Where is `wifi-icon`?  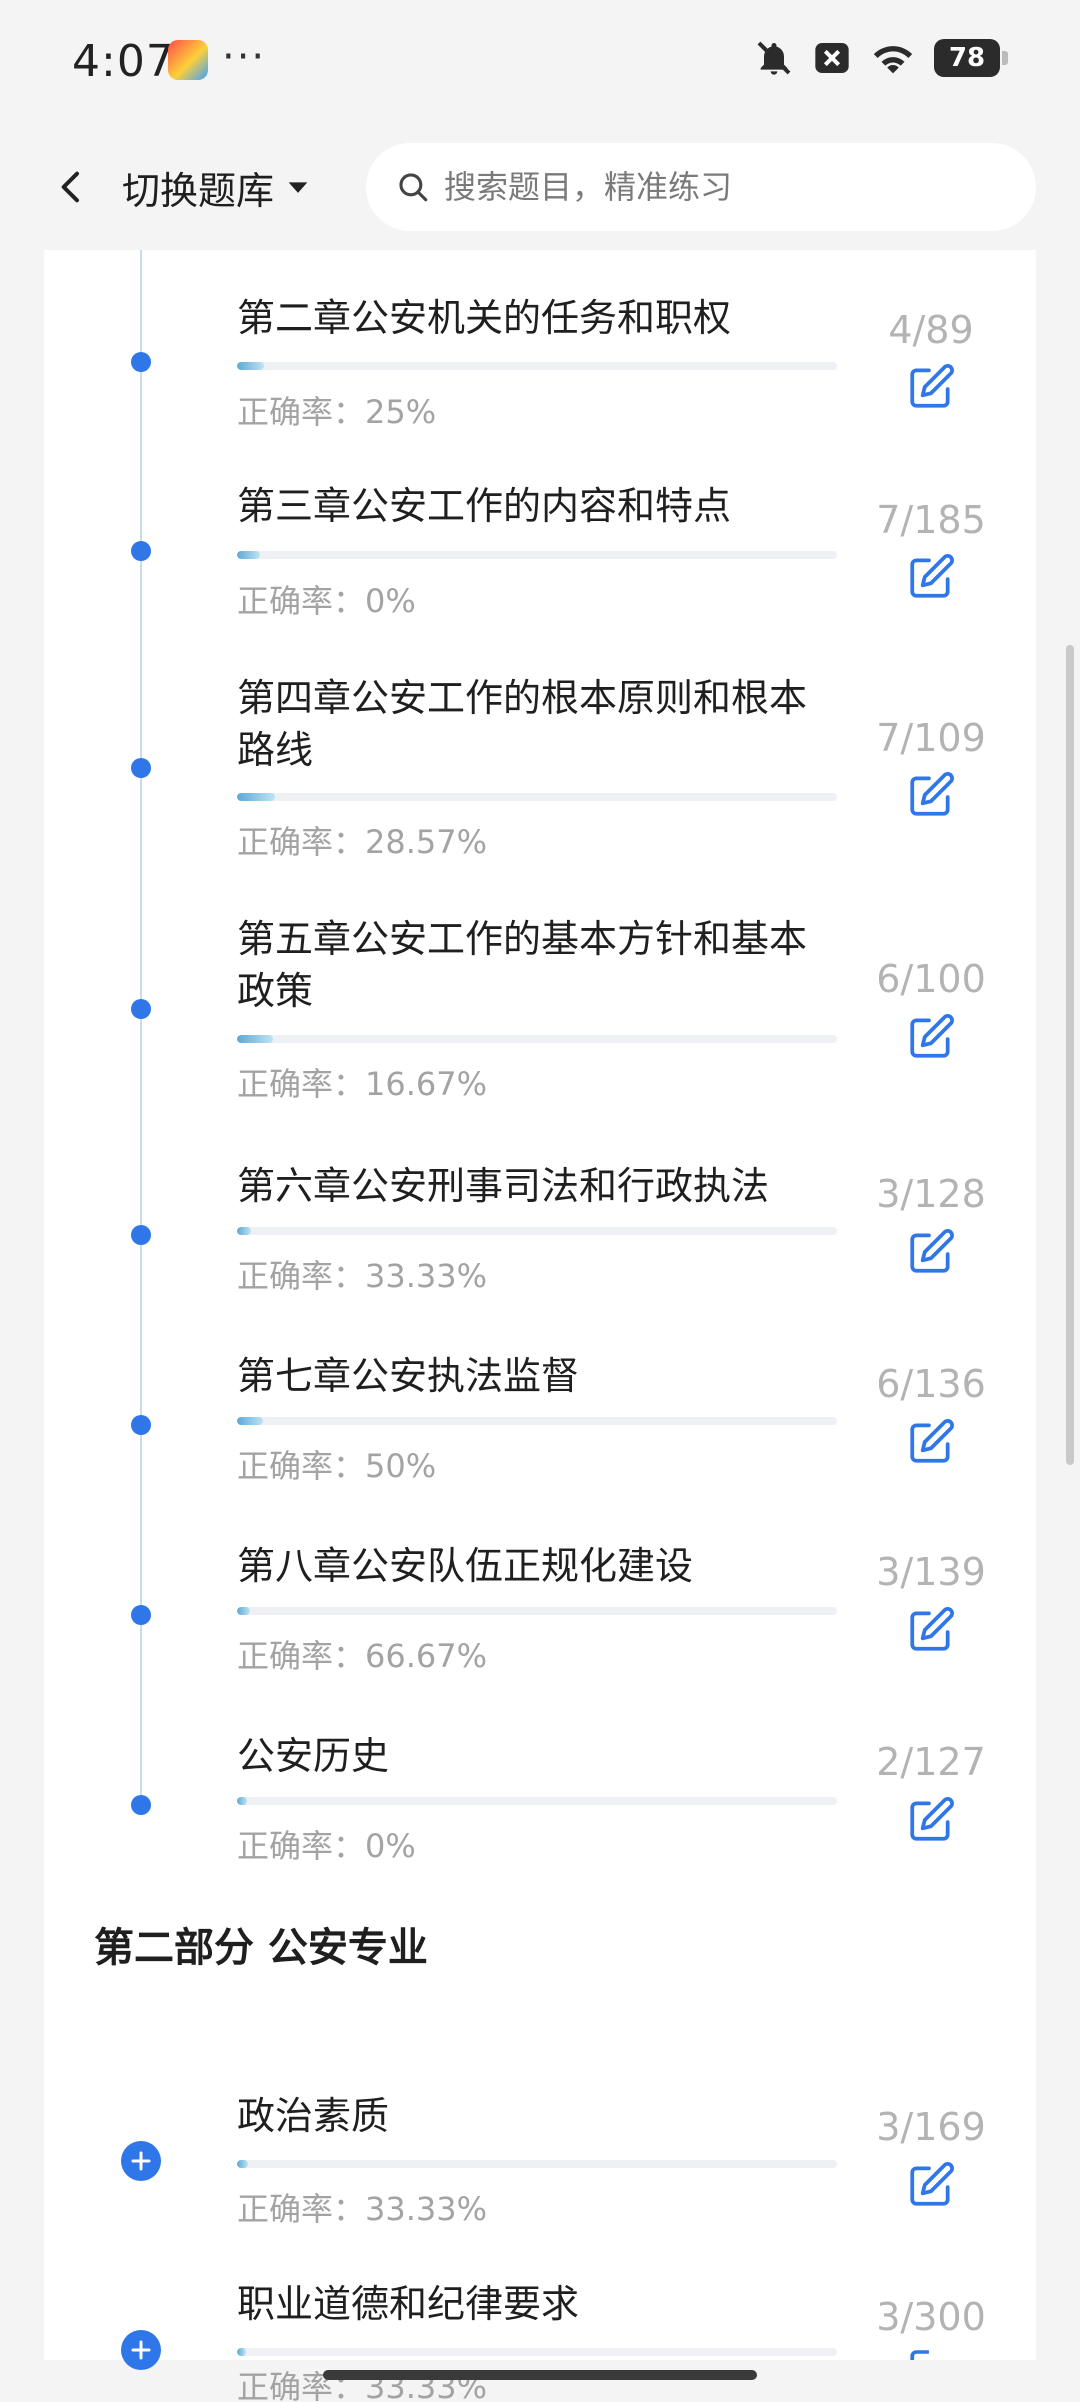
wifi-icon is located at coordinates (893, 60).